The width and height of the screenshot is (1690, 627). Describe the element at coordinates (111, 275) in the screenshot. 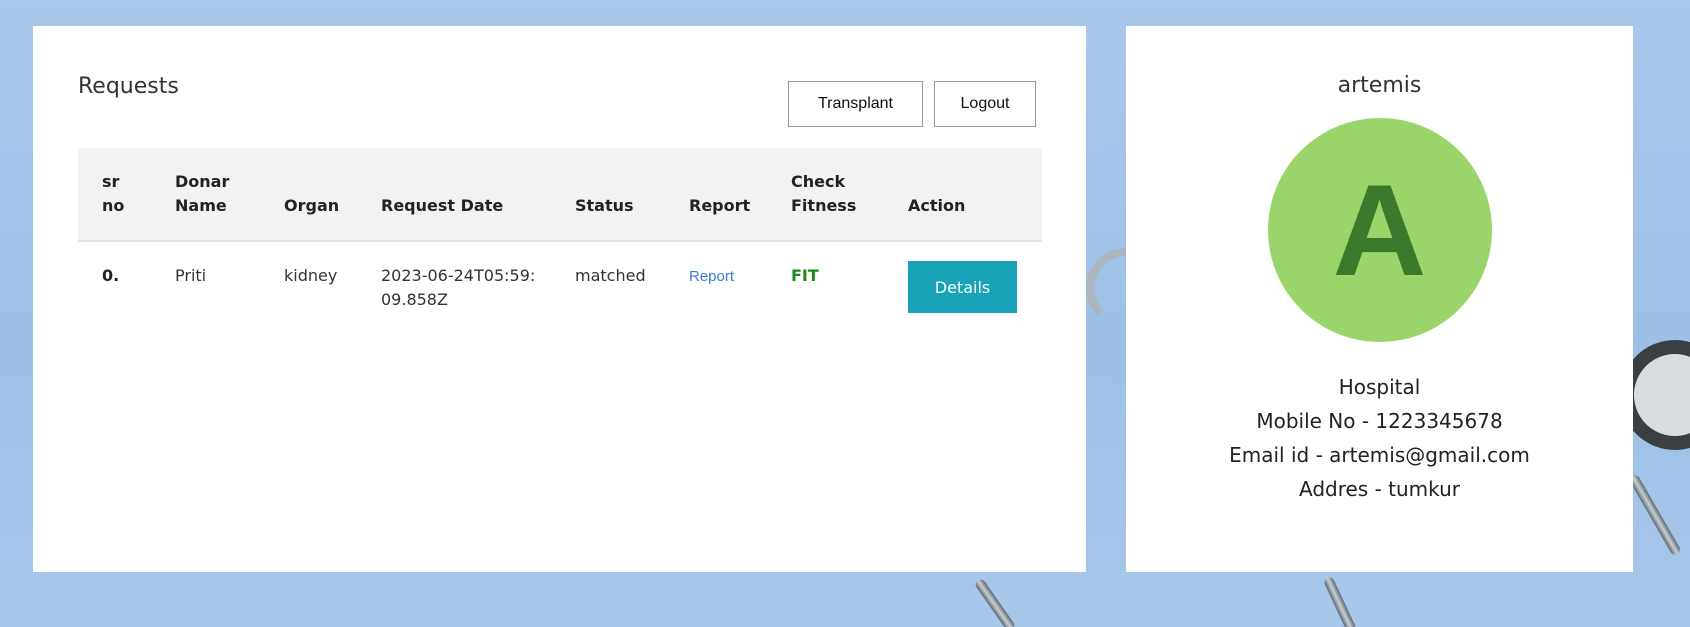

I see `cell-sr-no: 0.` at that location.